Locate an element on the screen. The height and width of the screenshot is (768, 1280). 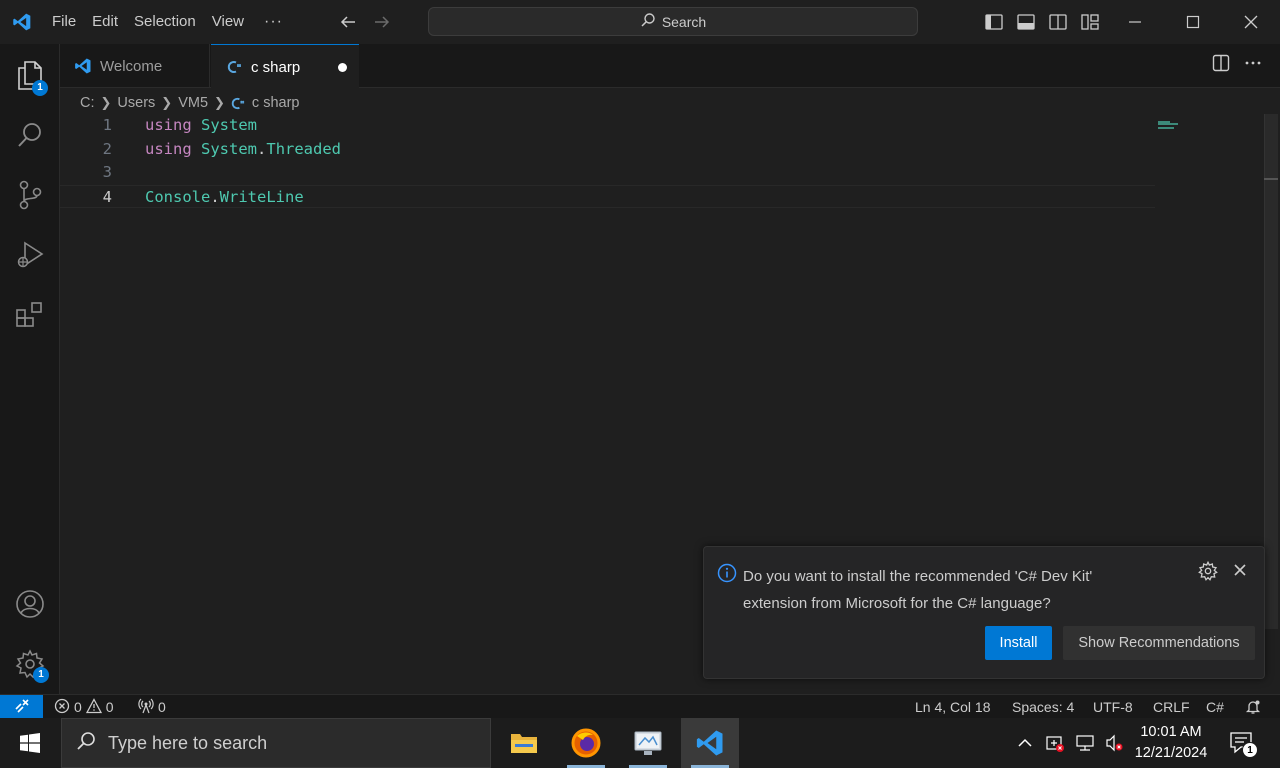
customize-layout-icon is located at coordinates (1090, 22).